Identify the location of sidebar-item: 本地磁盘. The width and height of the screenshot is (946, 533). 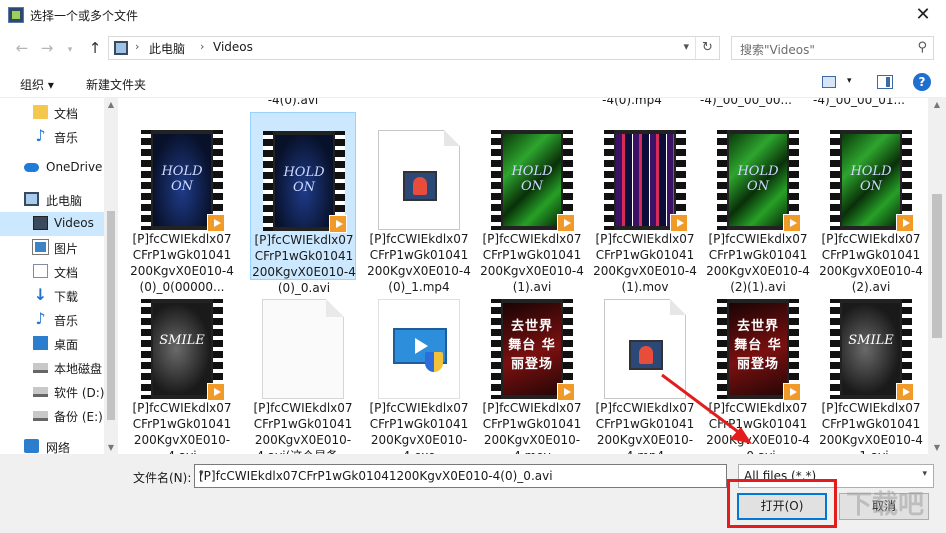
(52, 368).